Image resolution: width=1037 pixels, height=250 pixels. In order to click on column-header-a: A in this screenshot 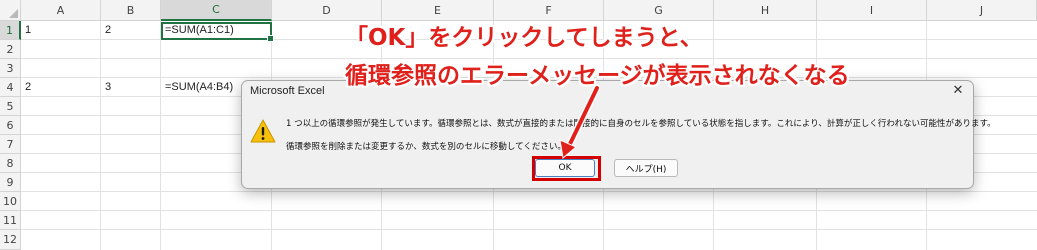, I will do `click(61, 10)`.